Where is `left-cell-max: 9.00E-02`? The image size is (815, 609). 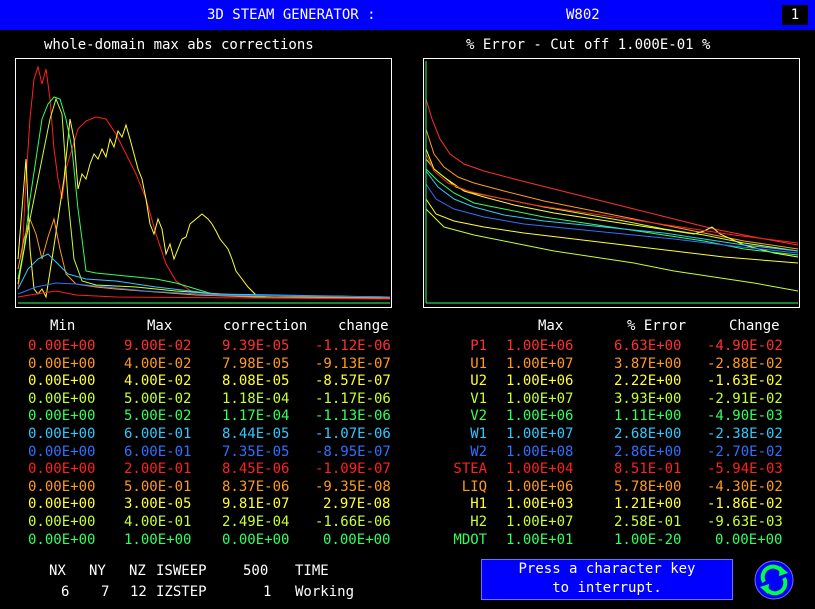
left-cell-max: 9.00E-02 is located at coordinates (158, 346).